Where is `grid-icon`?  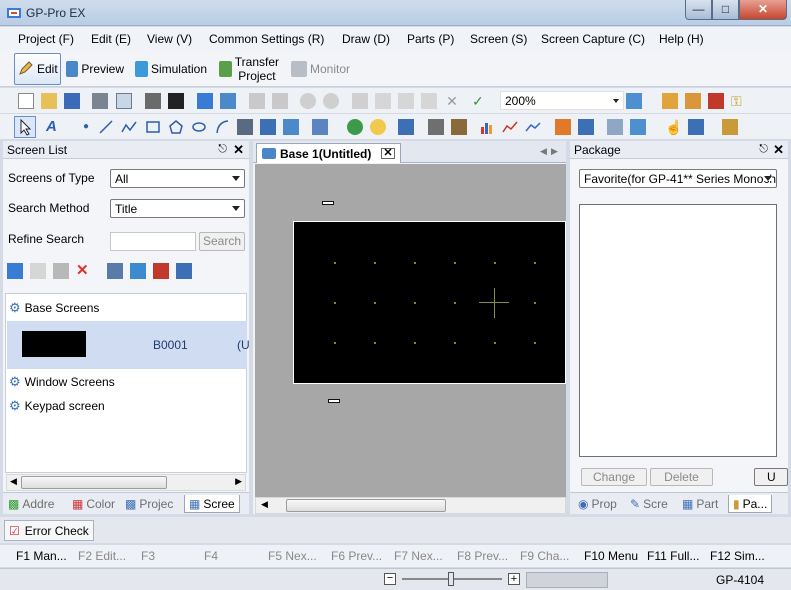 grid-icon is located at coordinates (436, 127).